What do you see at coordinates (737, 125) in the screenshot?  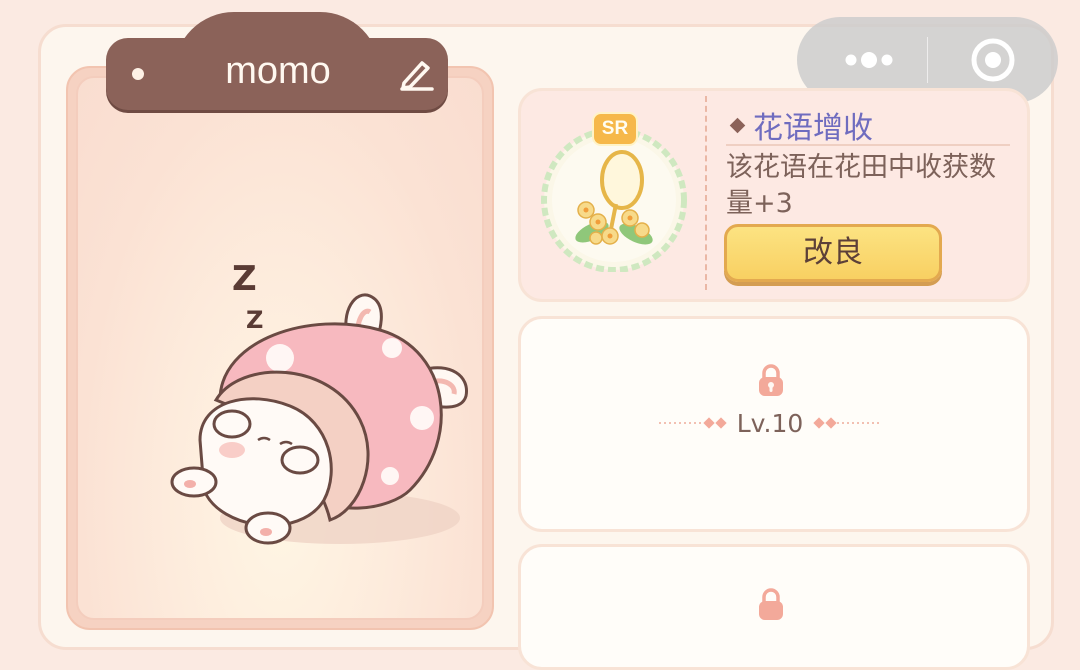 I see `diamond-bullet-icon` at bounding box center [737, 125].